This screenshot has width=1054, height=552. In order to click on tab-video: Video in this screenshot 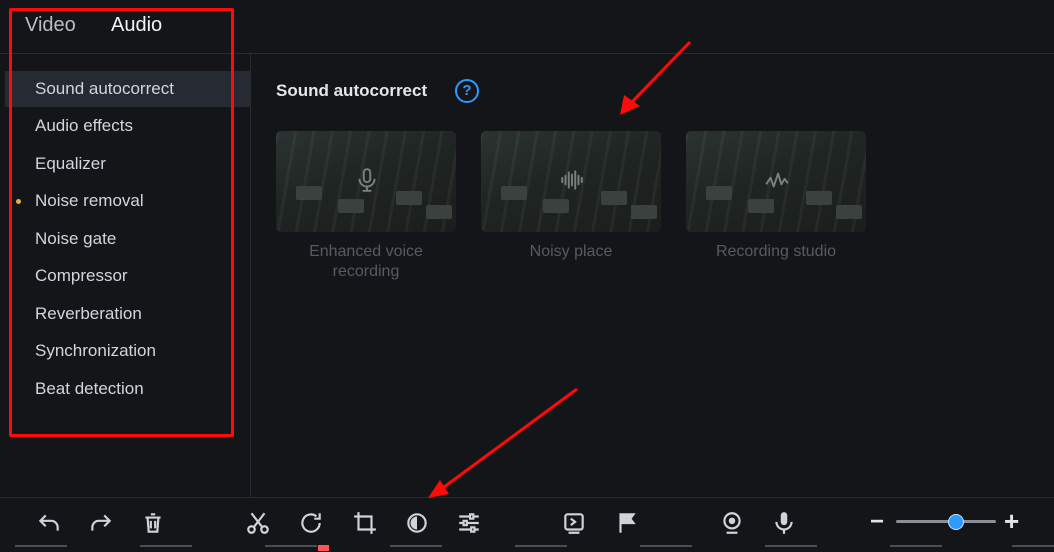, I will do `click(50, 25)`.